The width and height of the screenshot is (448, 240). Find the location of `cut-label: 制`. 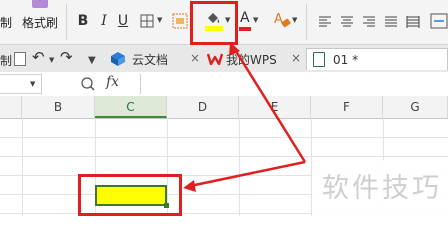

cut-label: 制 is located at coordinates (6, 22).